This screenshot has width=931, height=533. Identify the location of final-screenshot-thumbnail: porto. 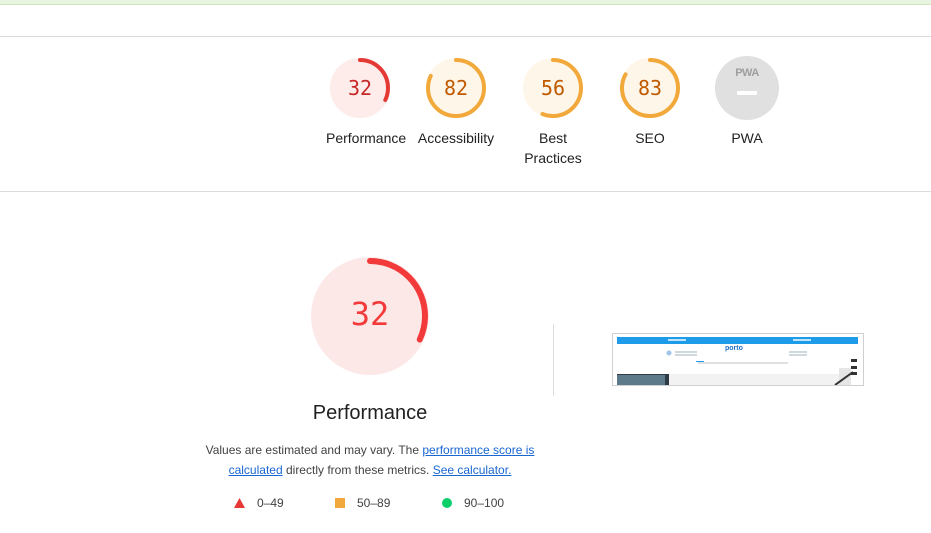
(738, 359).